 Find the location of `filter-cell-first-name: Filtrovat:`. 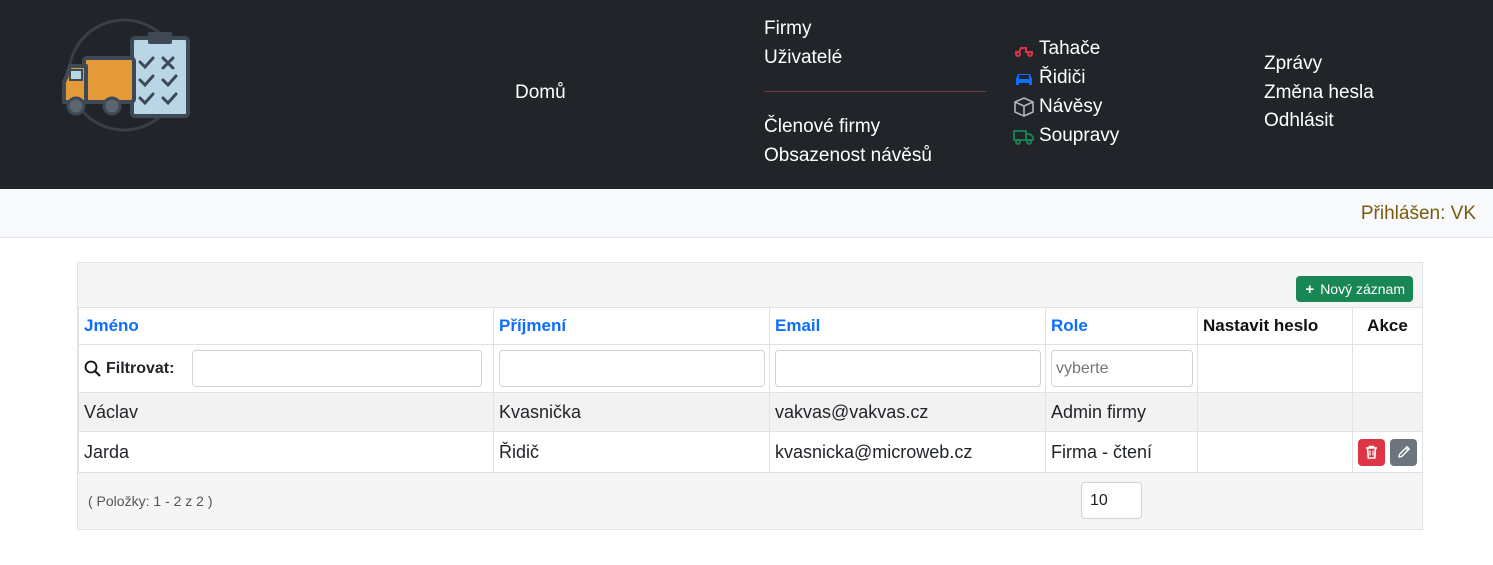

filter-cell-first-name: Filtrovat: is located at coordinates (286, 368).